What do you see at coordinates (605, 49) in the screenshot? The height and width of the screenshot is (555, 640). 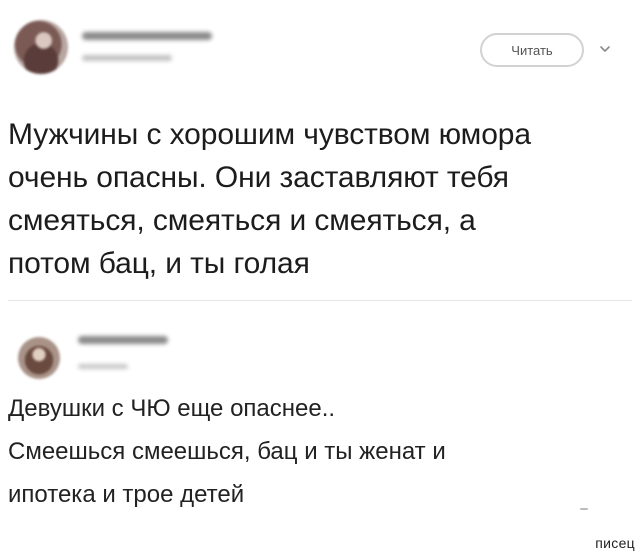 I see `chevron-down-icon` at bounding box center [605, 49].